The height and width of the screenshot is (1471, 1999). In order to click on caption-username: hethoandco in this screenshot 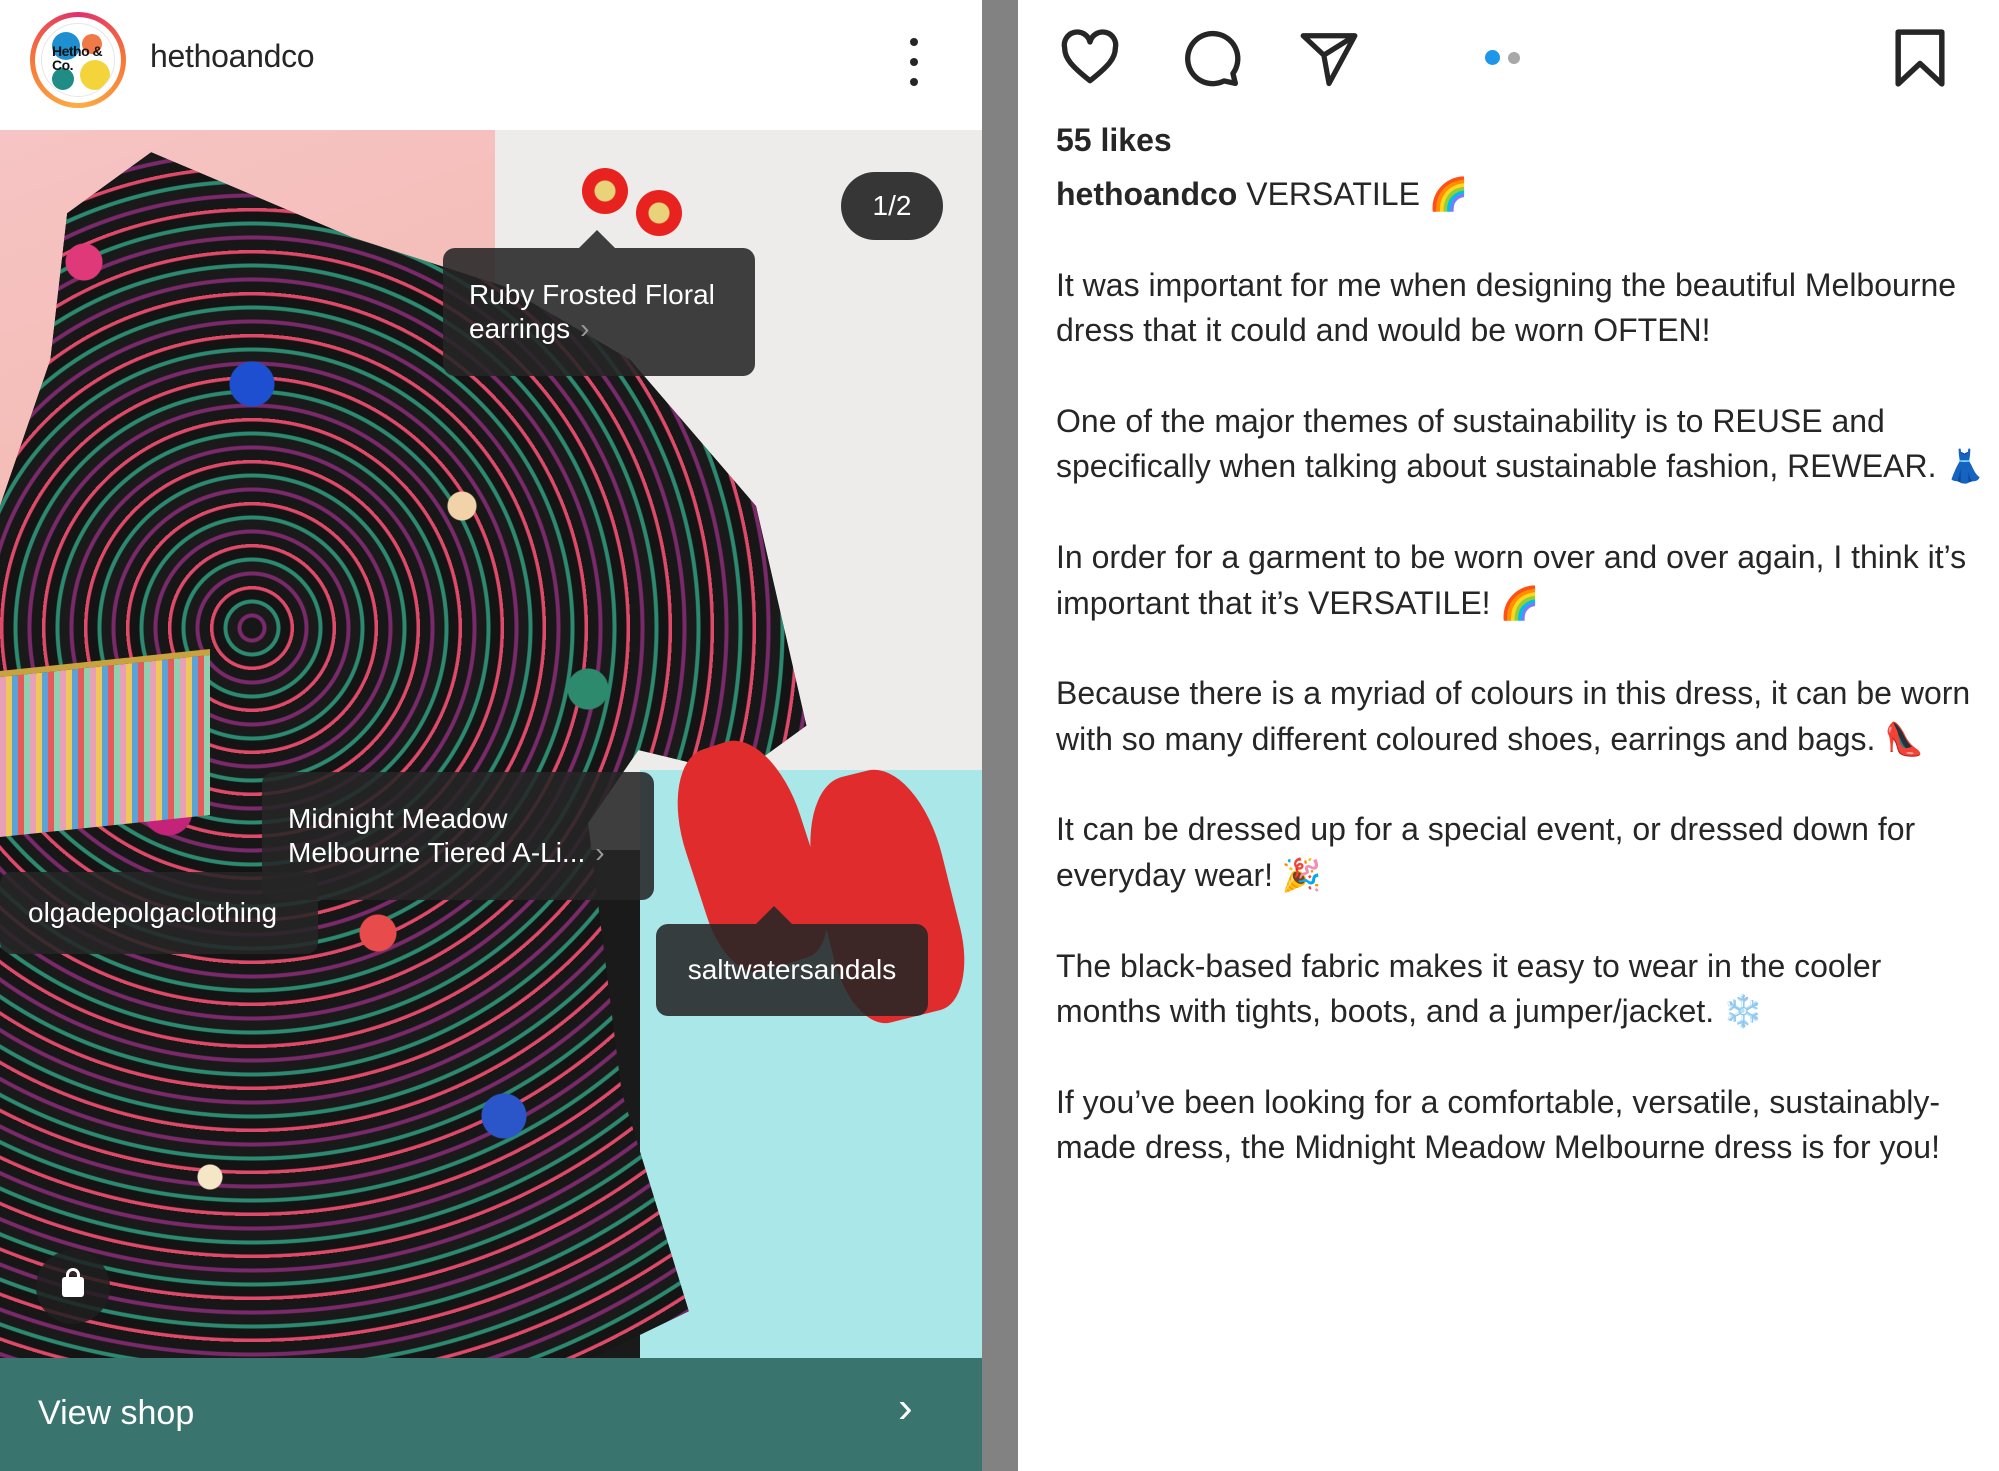, I will do `click(1146, 194)`.